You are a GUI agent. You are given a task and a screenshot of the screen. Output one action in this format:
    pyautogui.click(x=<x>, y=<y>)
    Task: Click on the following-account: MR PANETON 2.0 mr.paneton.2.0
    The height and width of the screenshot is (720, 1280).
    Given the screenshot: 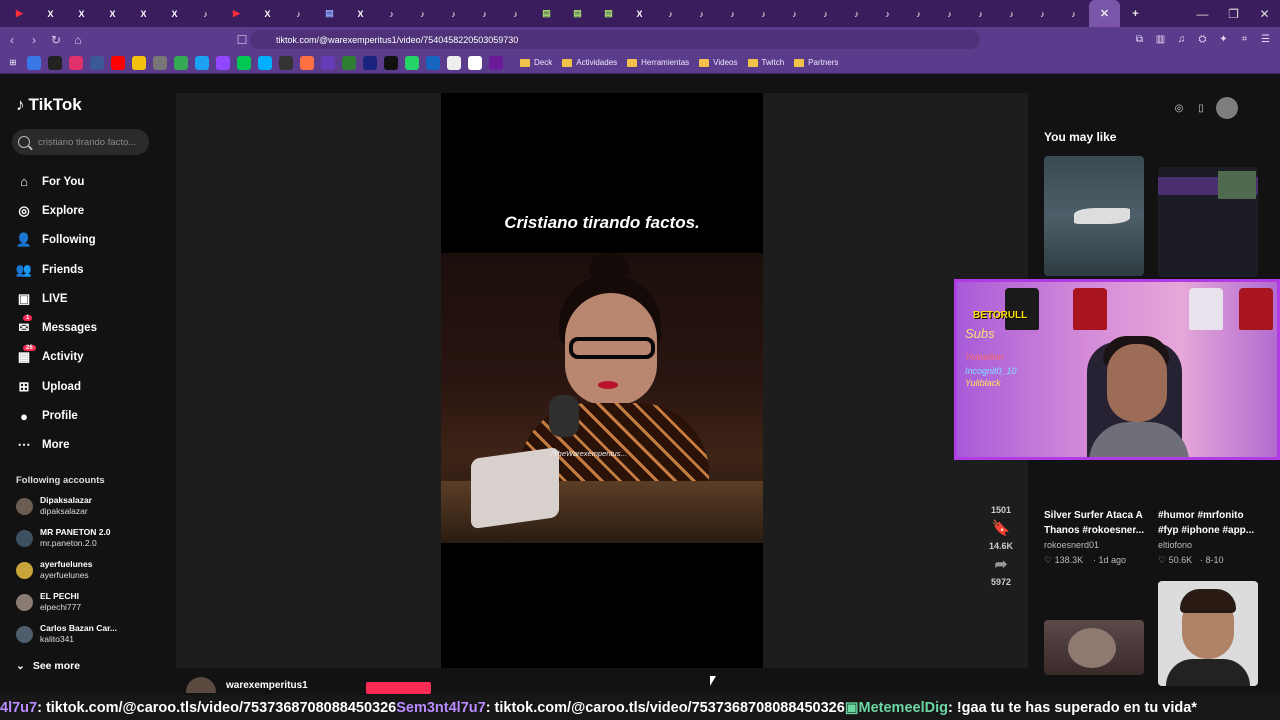 What is the action you would take?
    pyautogui.click(x=86, y=538)
    